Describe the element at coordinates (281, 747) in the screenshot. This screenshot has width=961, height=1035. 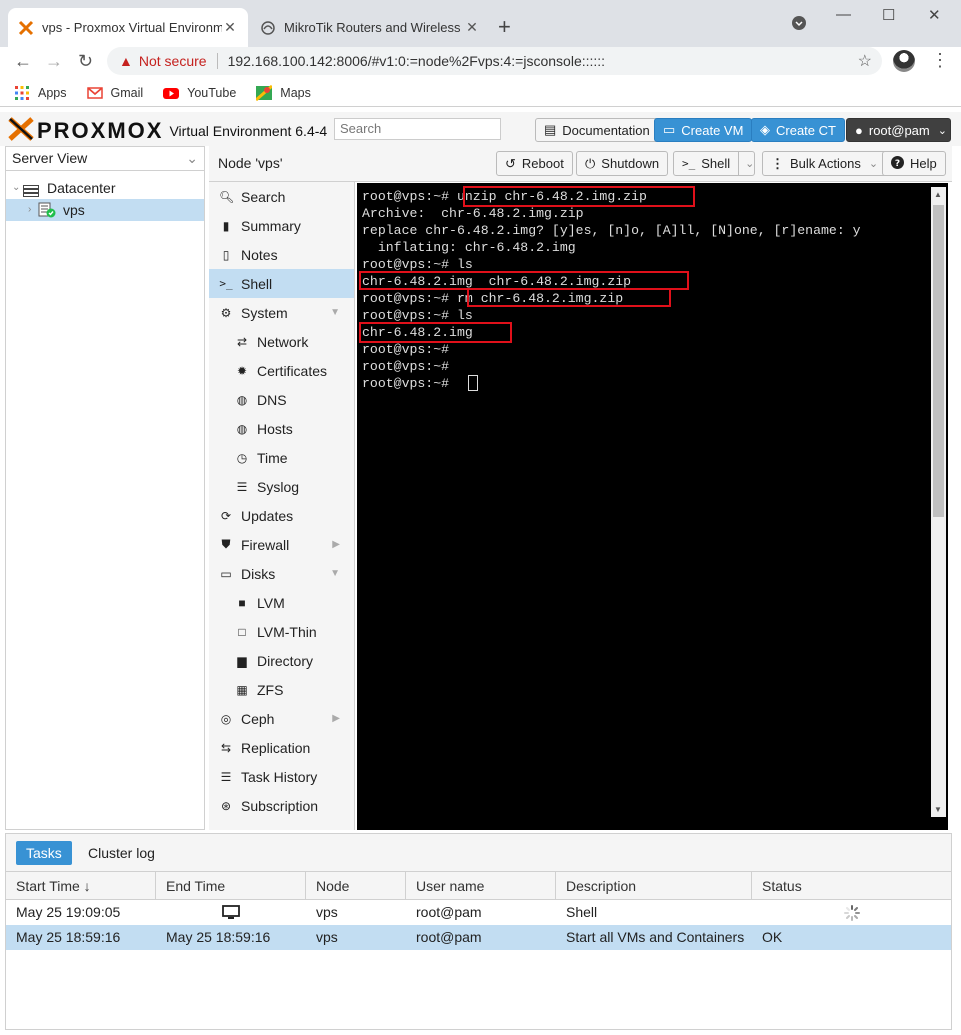
I see `menu-item-replication: ⇆ Replication` at that location.